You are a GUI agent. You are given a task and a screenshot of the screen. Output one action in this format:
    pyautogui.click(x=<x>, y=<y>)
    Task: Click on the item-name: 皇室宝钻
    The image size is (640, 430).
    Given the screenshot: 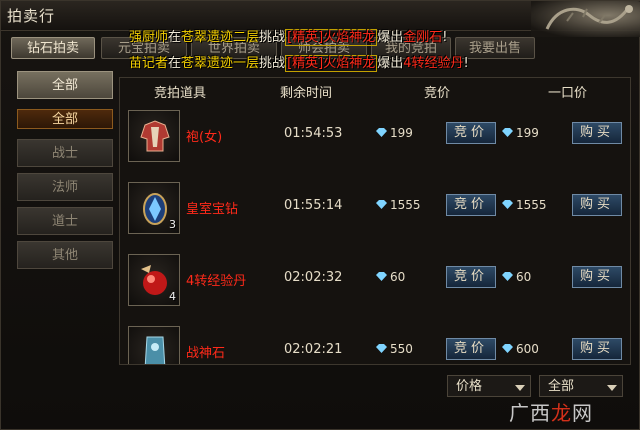 What is the action you would take?
    pyautogui.click(x=212, y=209)
    